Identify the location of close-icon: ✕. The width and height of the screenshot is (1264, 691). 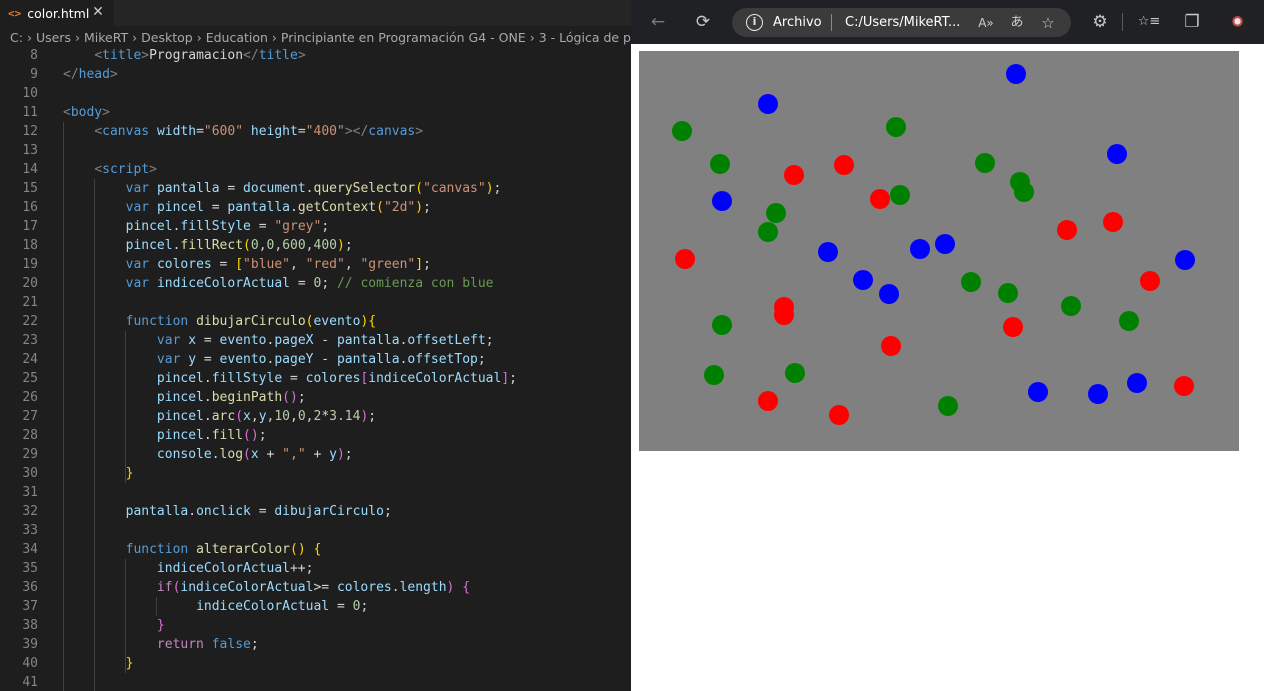
(98, 12).